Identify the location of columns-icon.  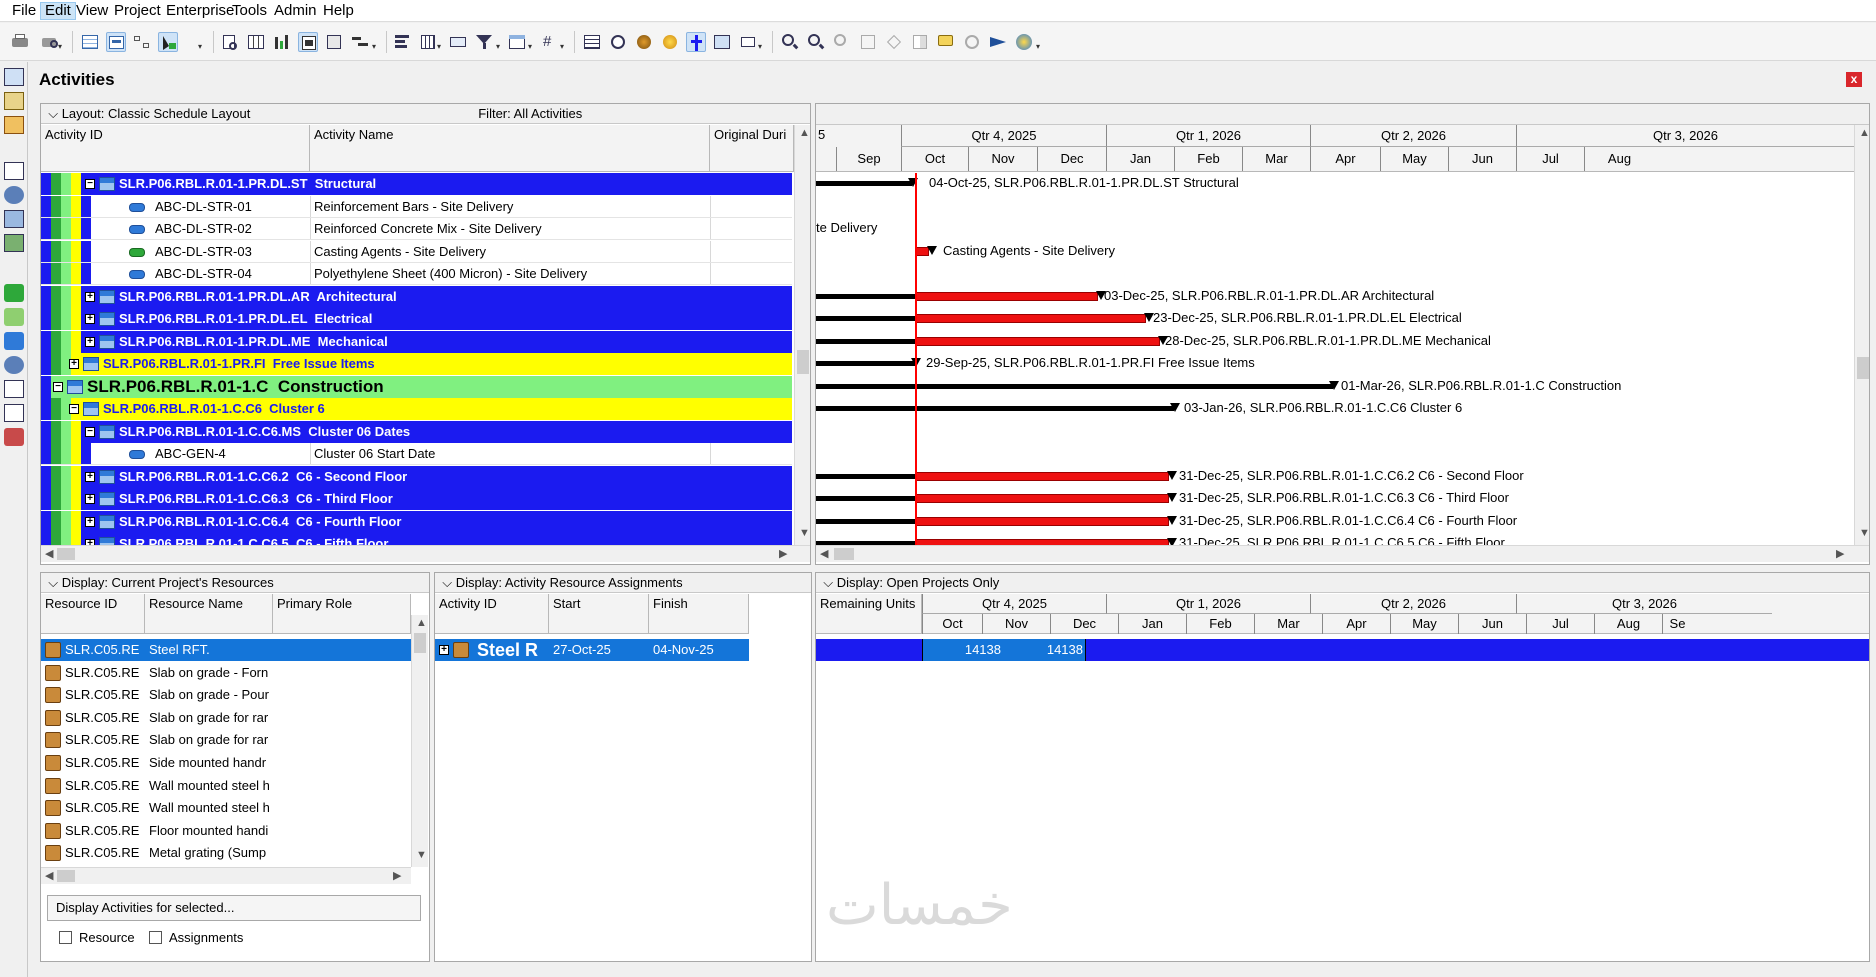
(256, 42).